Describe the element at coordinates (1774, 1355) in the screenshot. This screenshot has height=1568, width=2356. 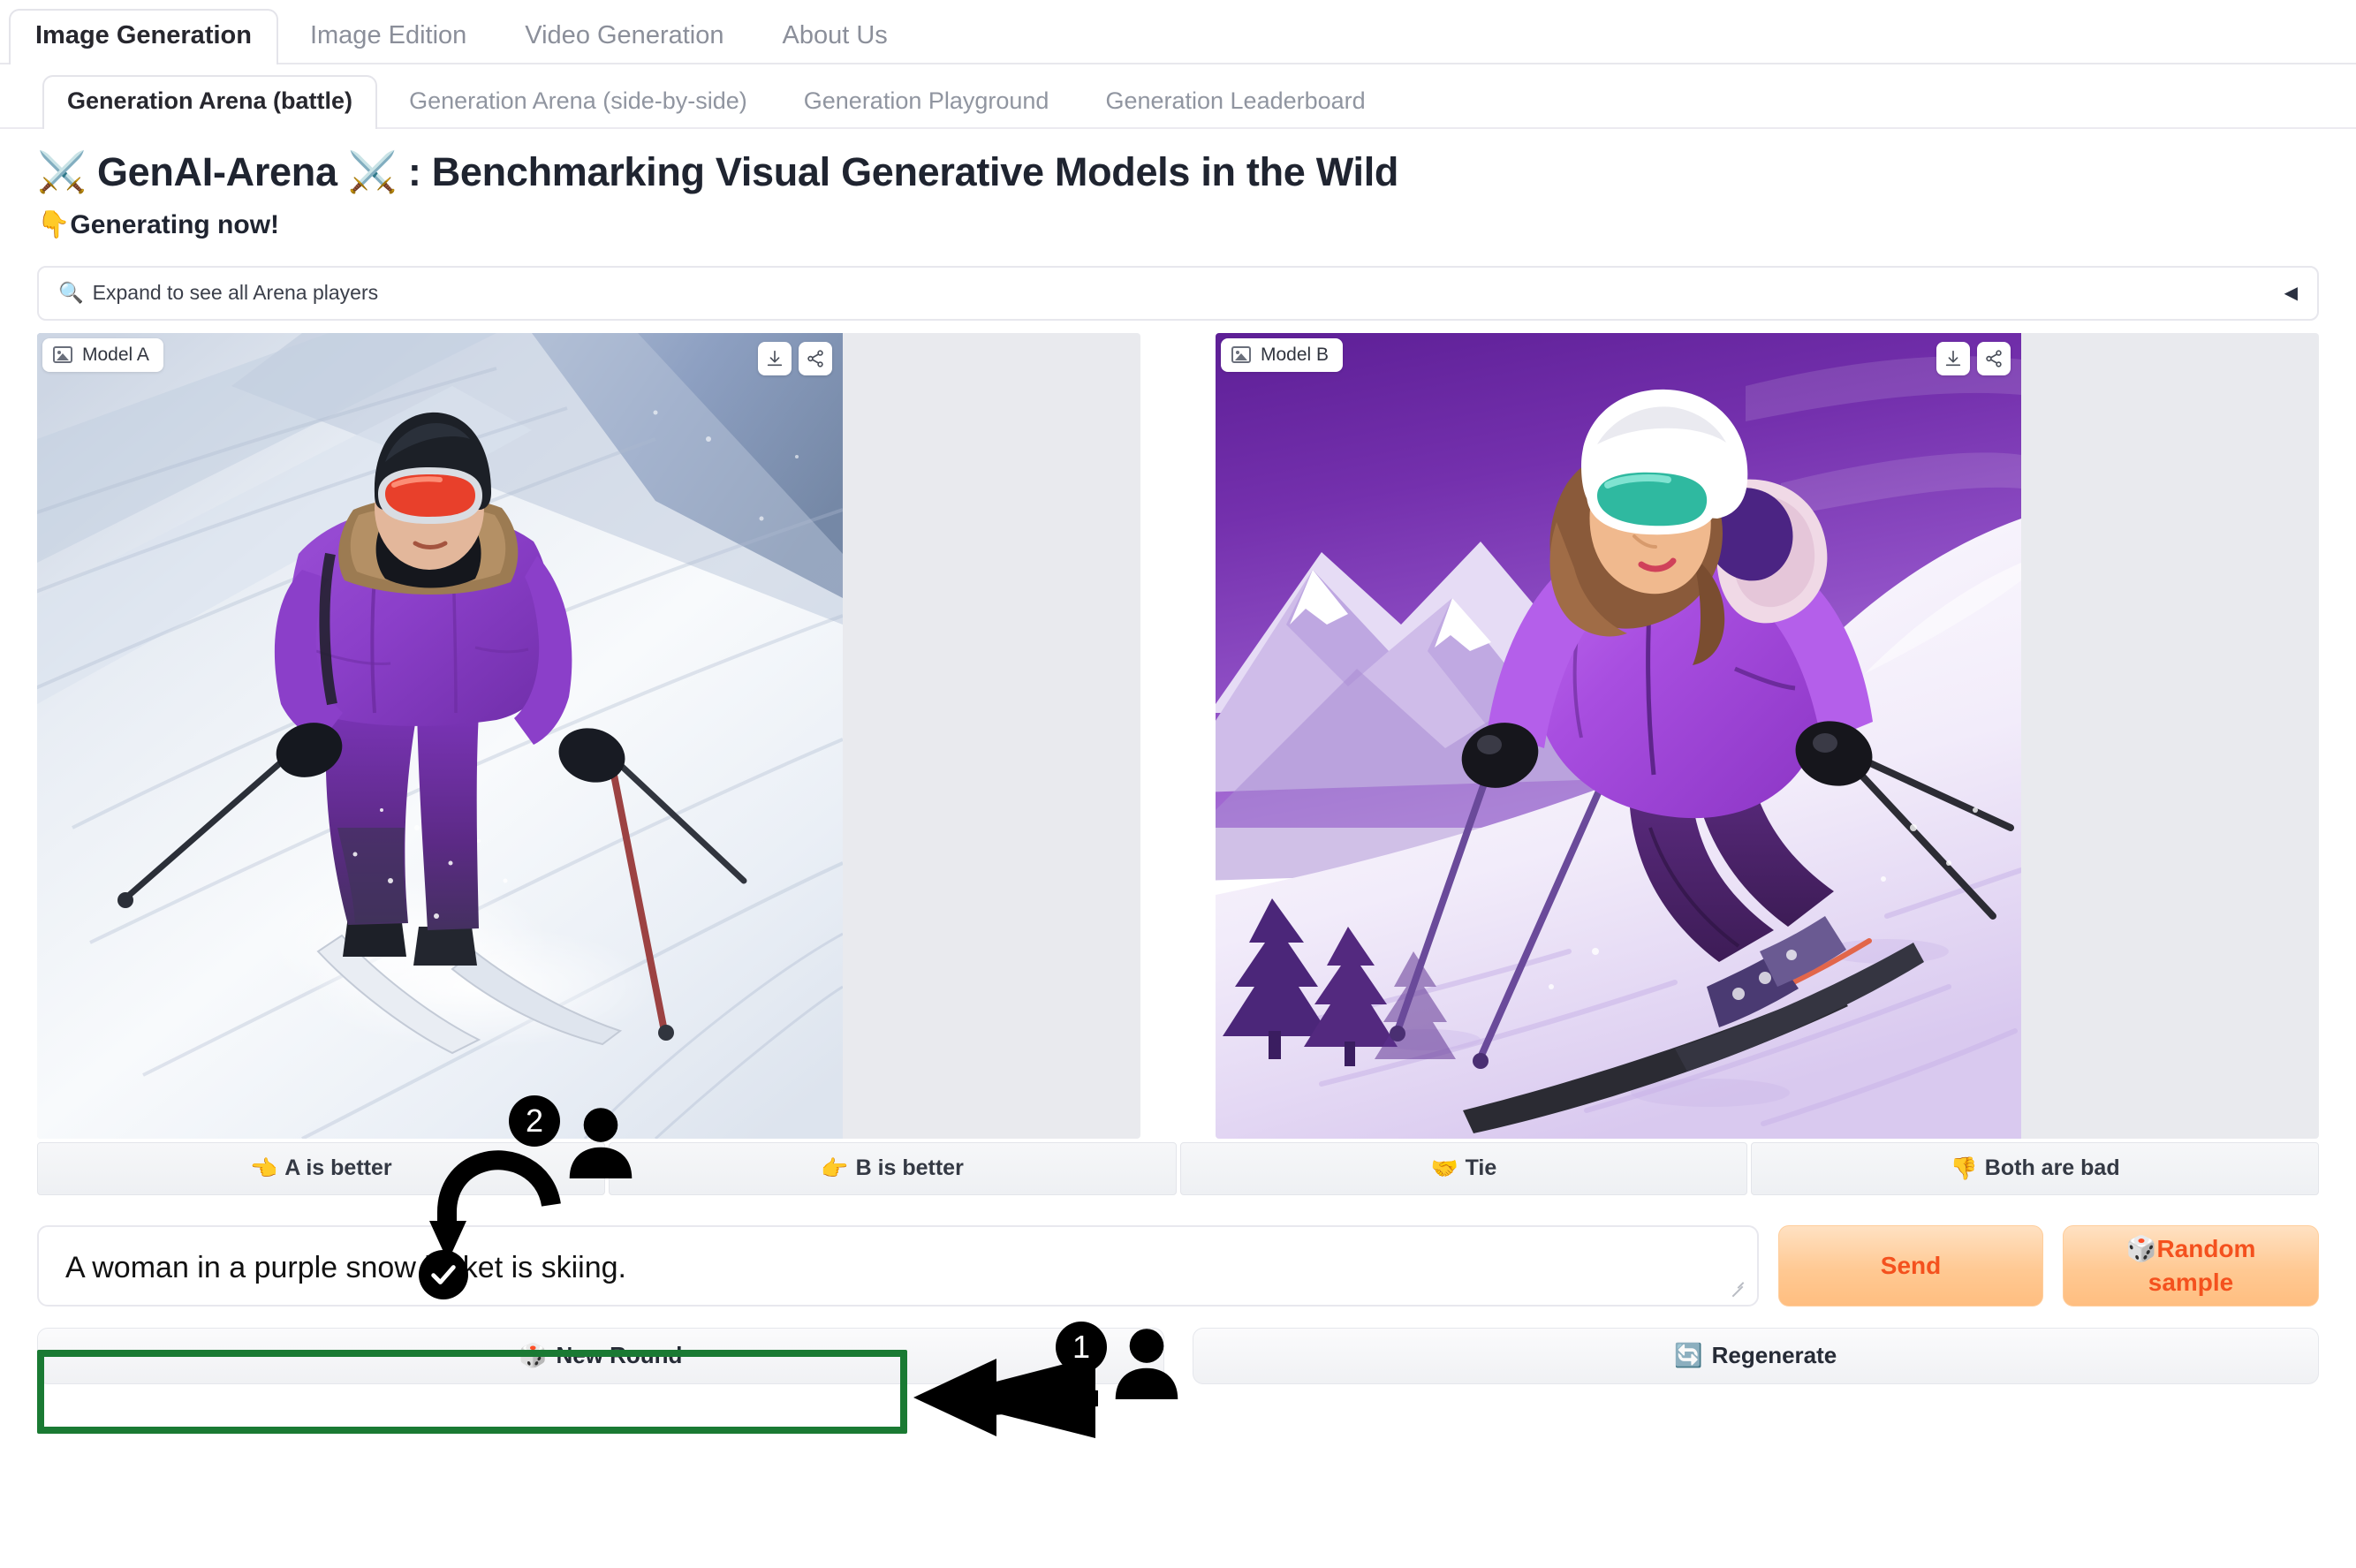
I see `regenerate-label: Regenerate` at that location.